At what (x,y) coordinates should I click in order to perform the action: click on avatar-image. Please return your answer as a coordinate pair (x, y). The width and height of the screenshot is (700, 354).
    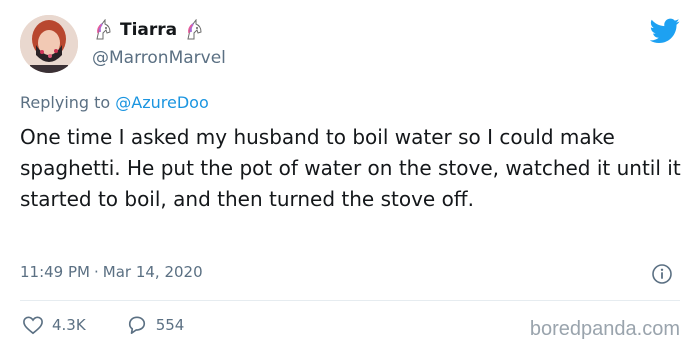
    Looking at the image, I should click on (49, 44).